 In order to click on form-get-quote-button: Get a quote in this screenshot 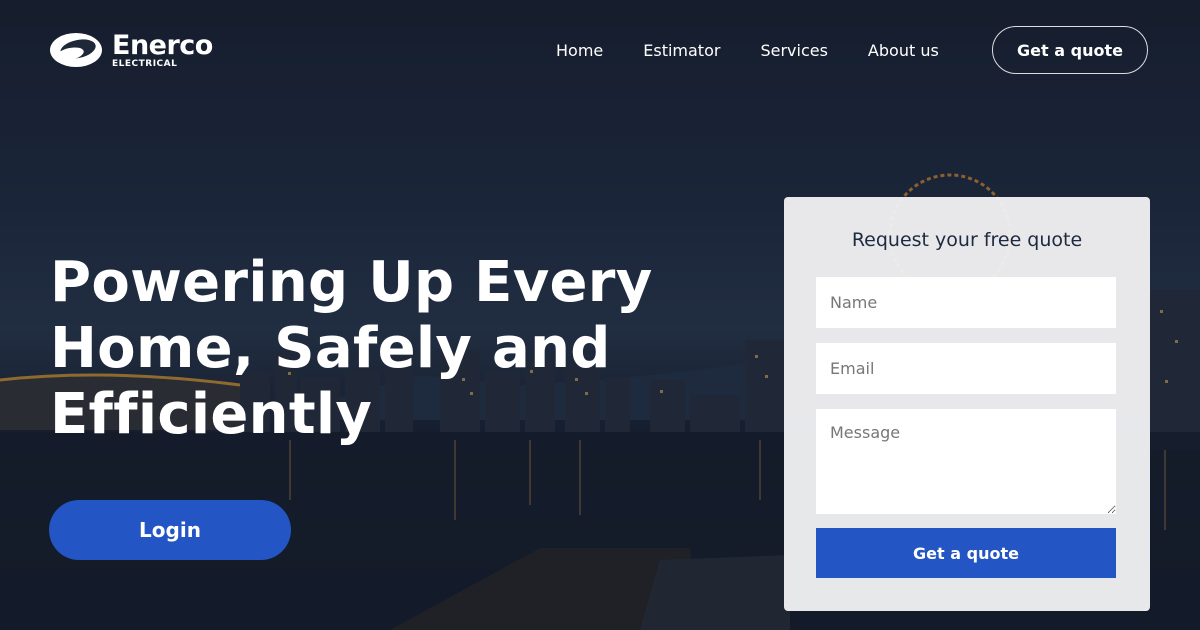, I will do `click(966, 553)`.